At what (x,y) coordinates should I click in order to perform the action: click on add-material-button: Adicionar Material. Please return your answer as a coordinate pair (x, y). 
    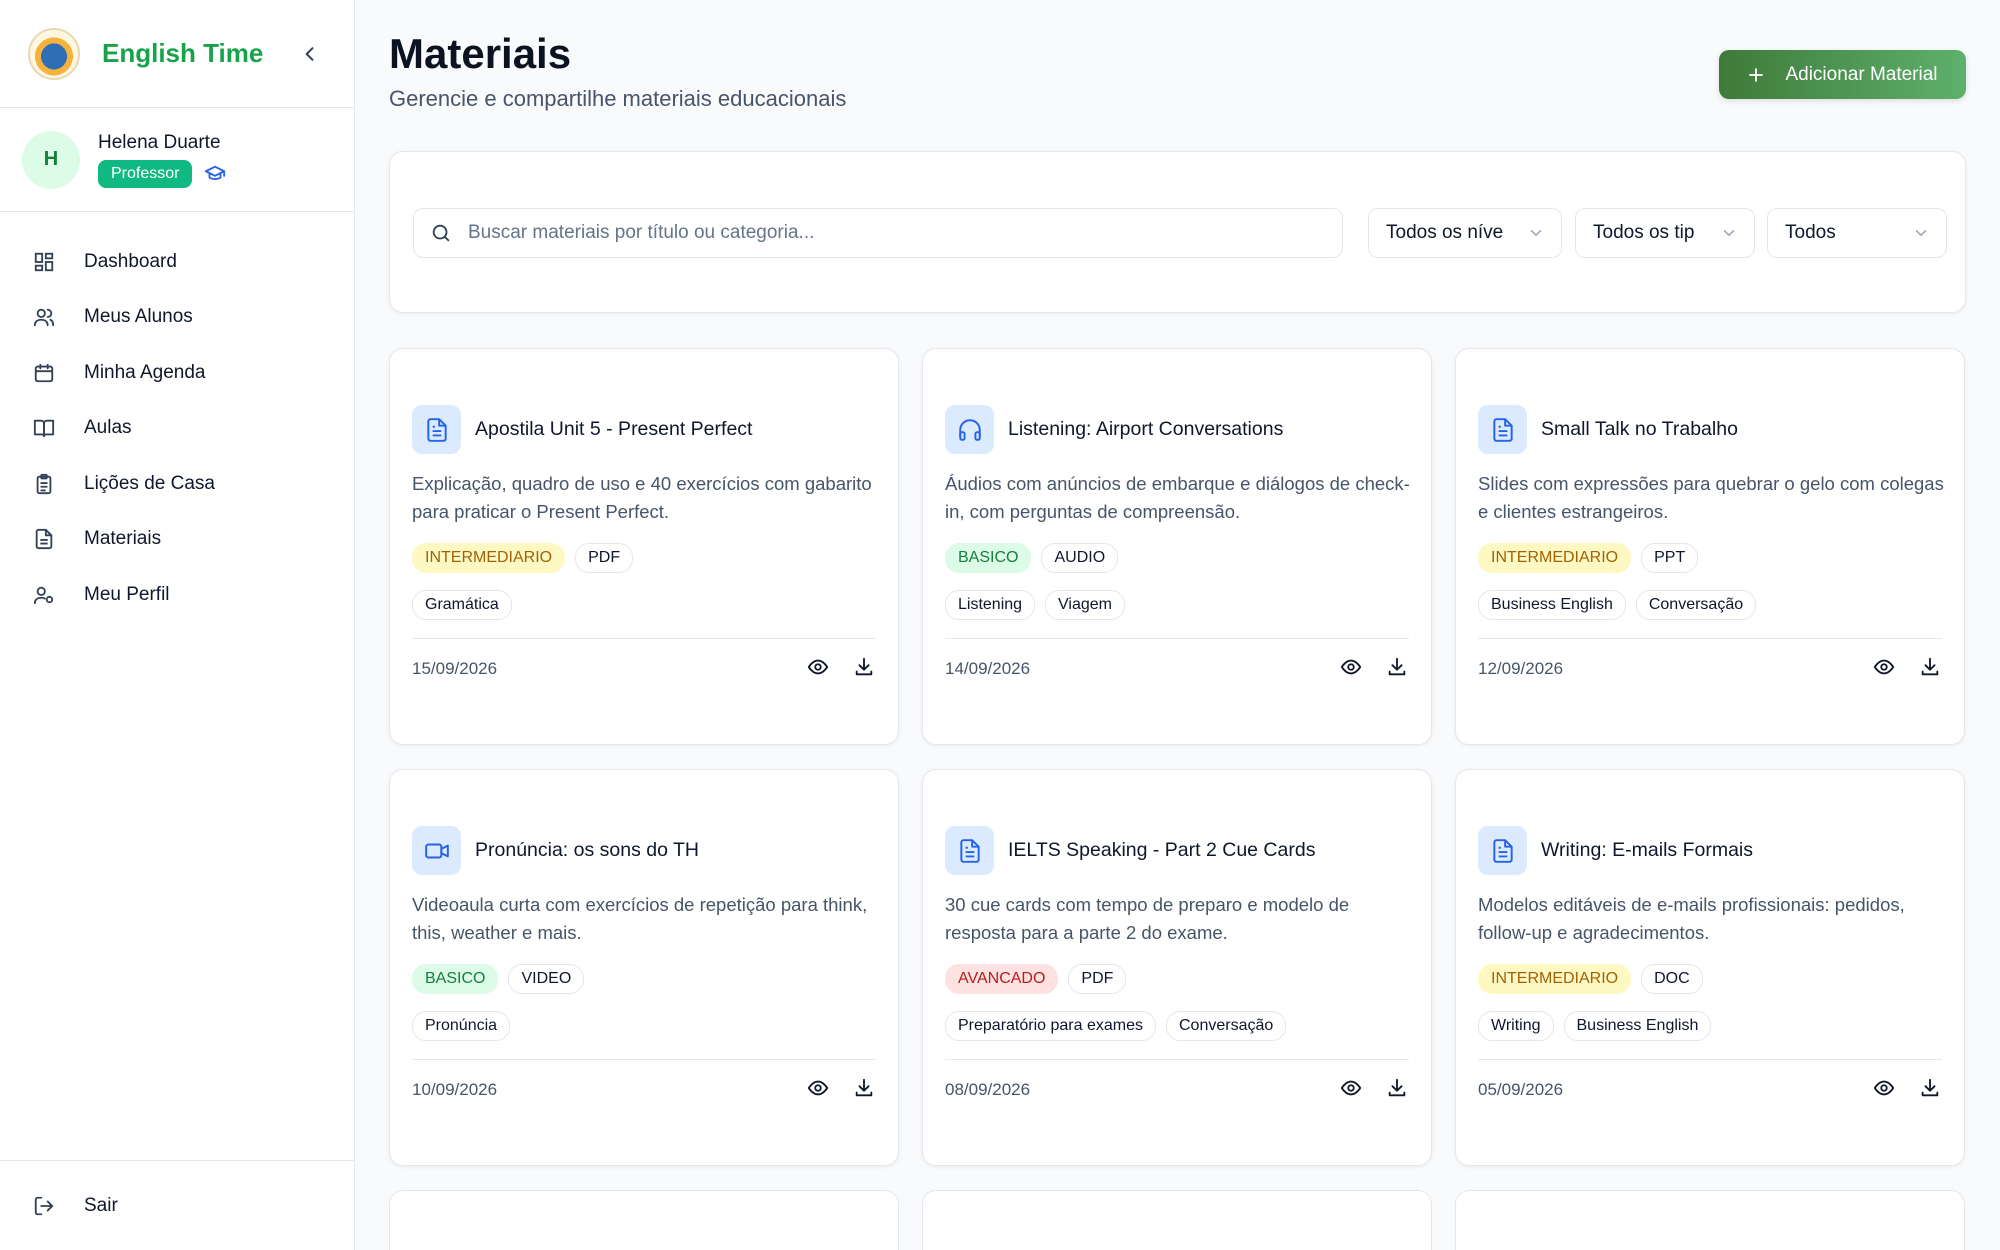
    Looking at the image, I should click on (1842, 74).